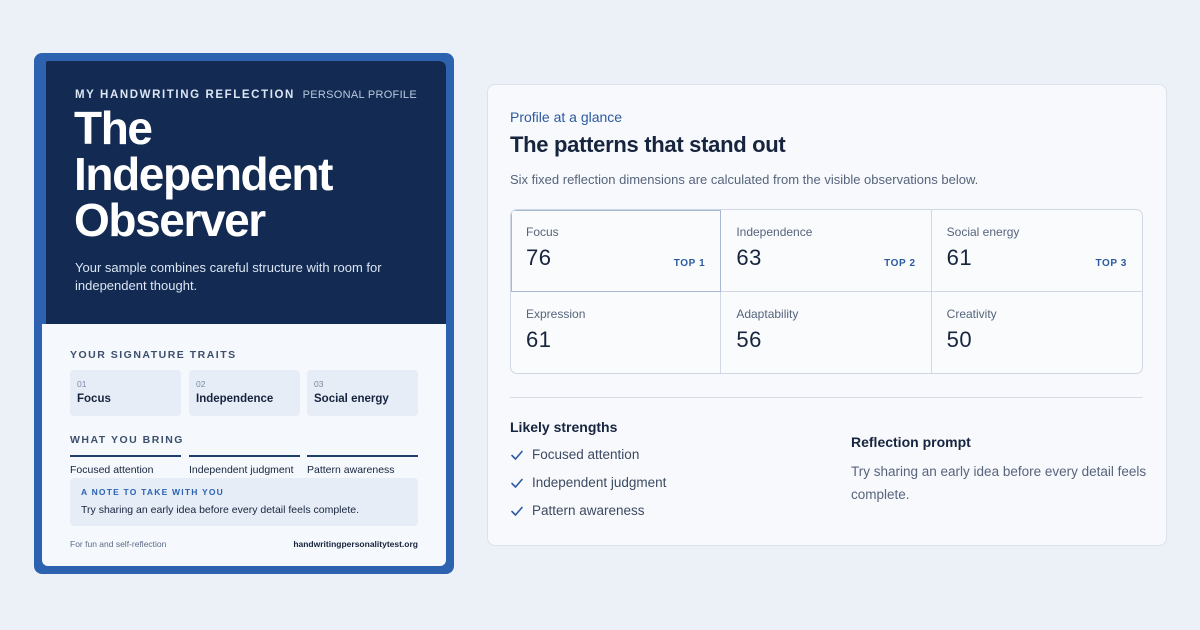 This screenshot has height=630, width=1200. Describe the element at coordinates (170, 220) in the screenshot. I see `card-title-line: Observer` at that location.